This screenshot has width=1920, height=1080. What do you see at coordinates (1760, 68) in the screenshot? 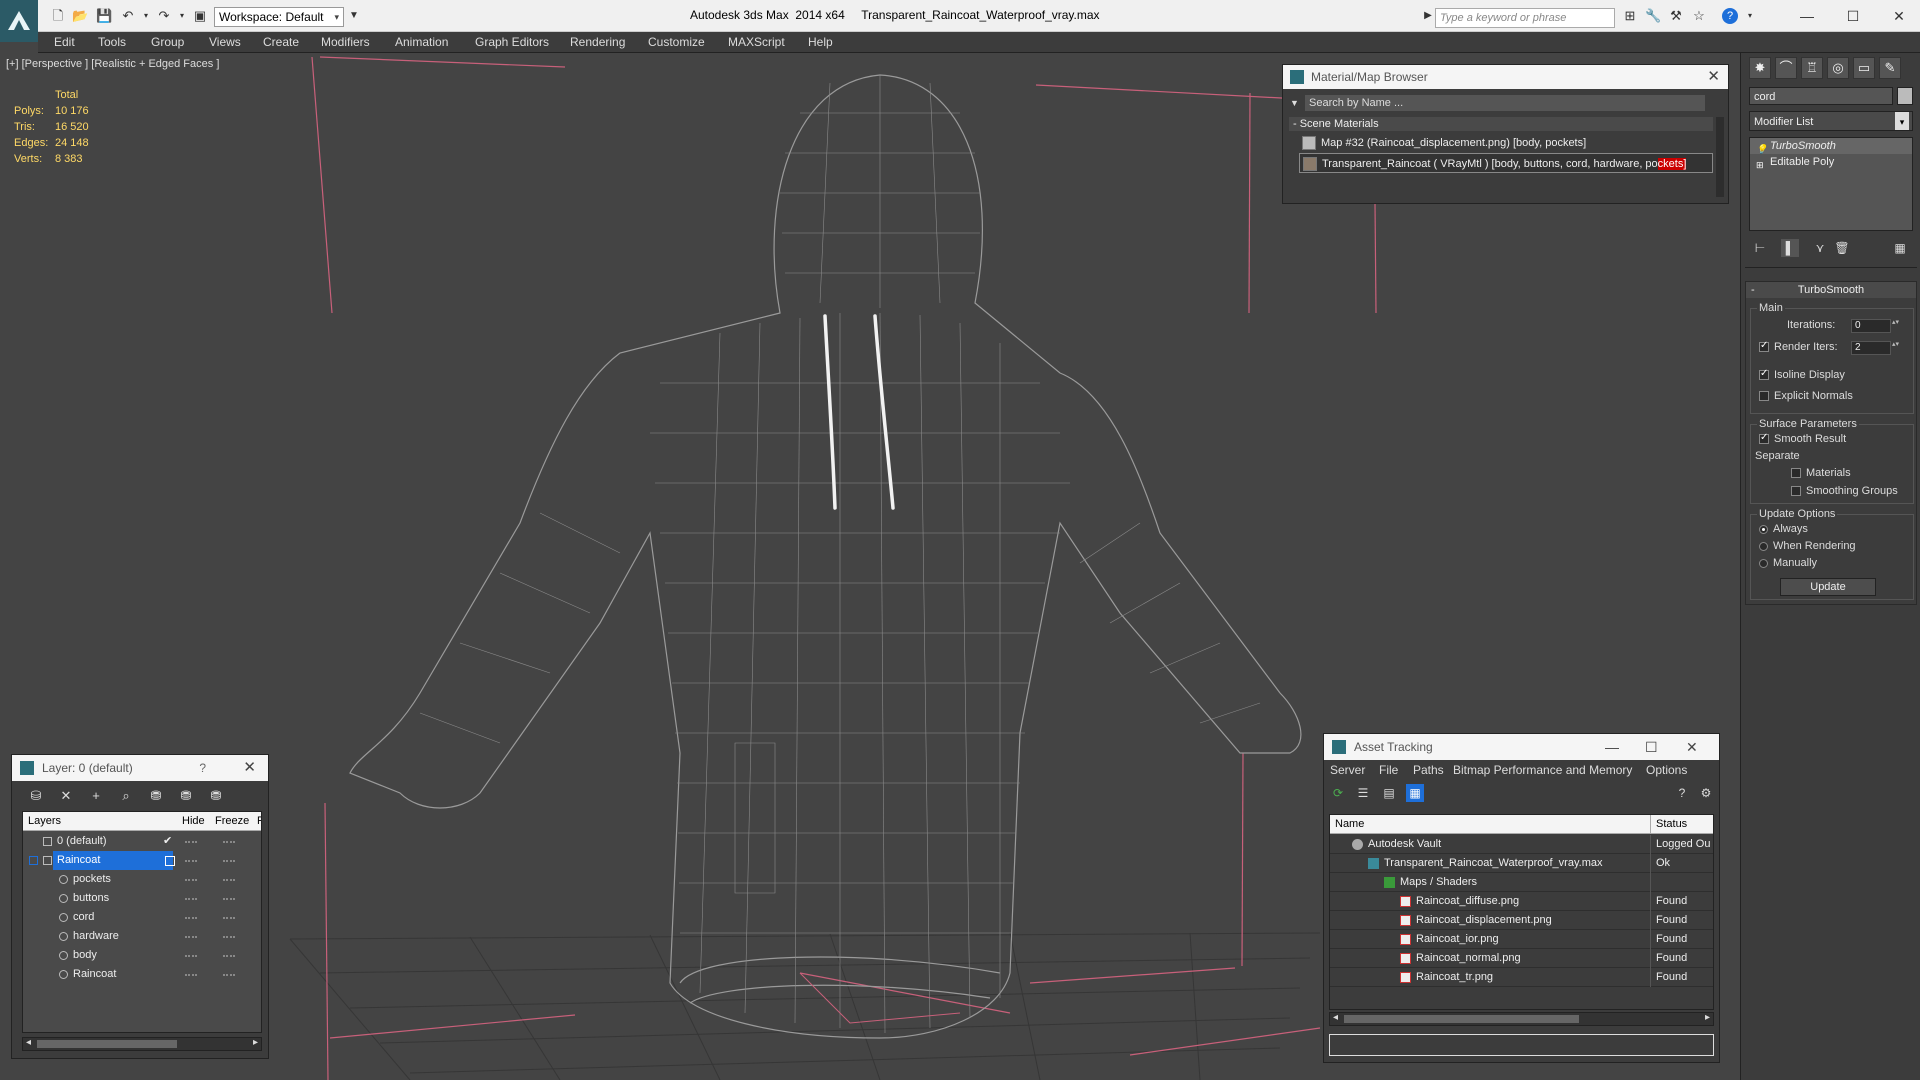
I see `create-tab-icon: ✸` at bounding box center [1760, 68].